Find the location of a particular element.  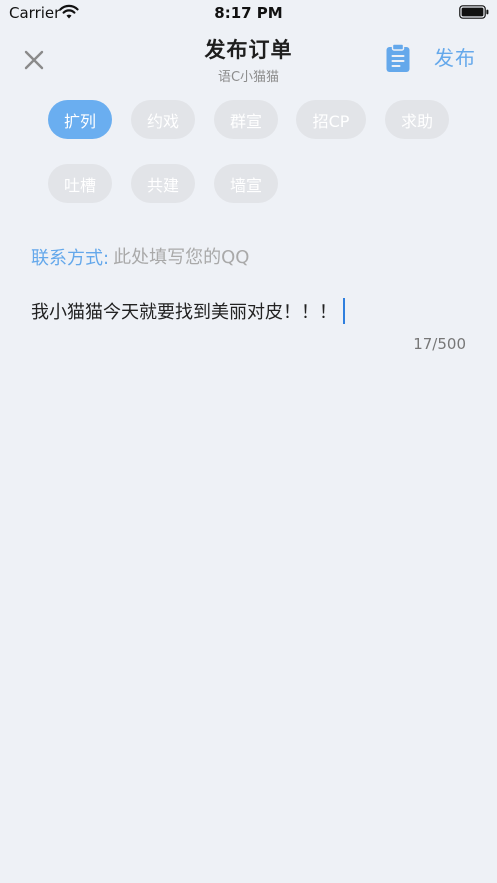

tag-chip: 吐槽 is located at coordinates (80, 183).